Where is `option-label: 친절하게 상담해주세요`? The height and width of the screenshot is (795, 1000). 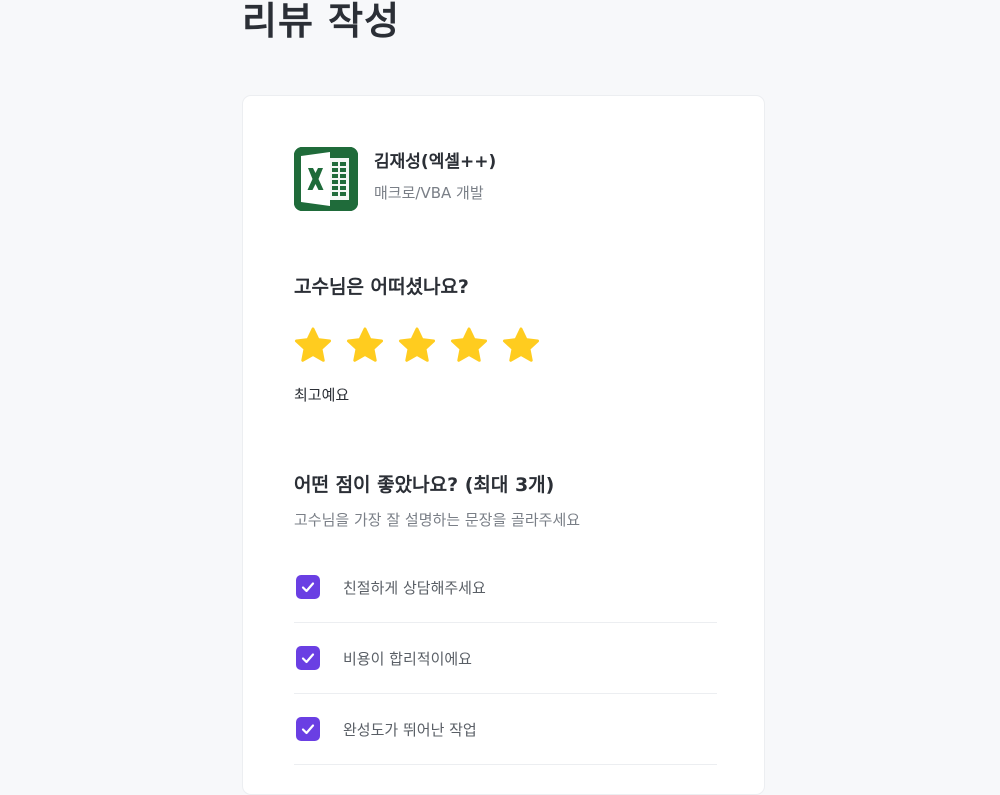 option-label: 친절하게 상담해주세요 is located at coordinates (414, 587).